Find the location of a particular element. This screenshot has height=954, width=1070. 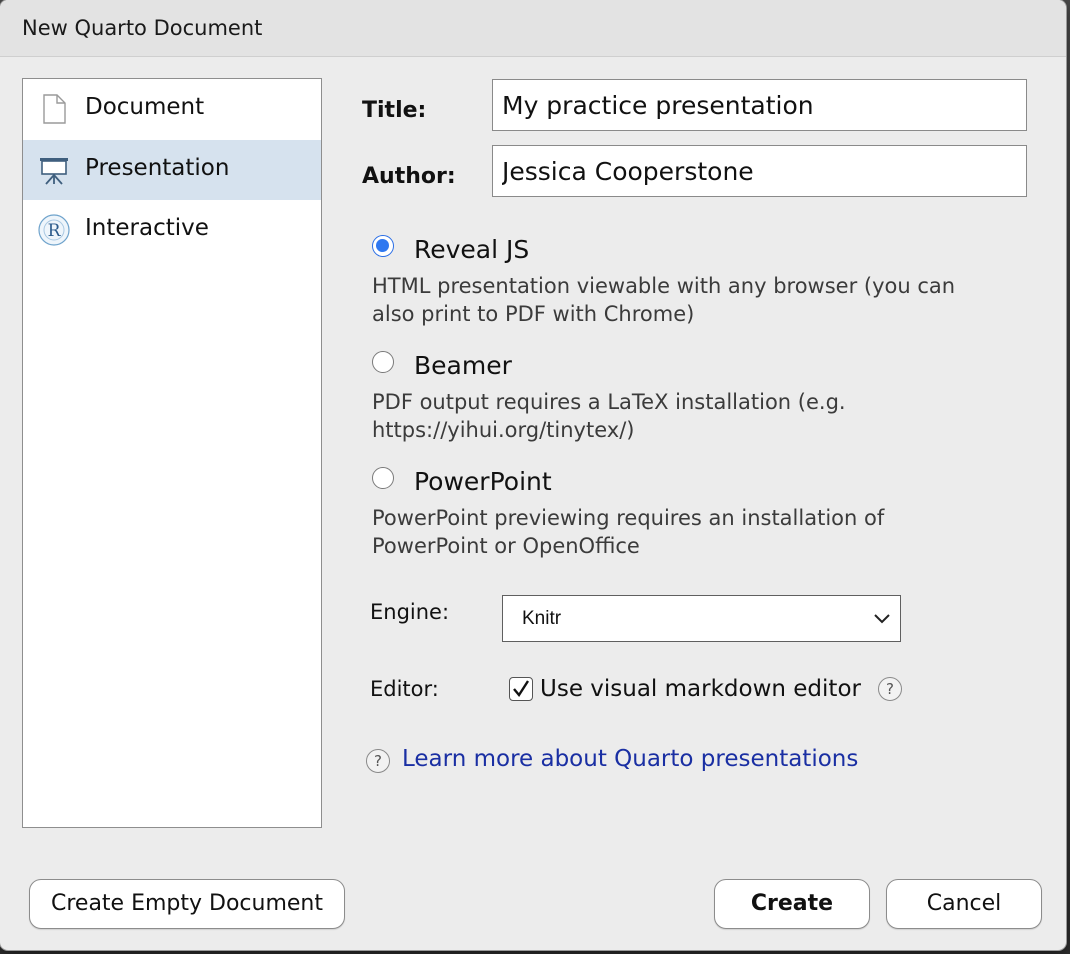

editor-label: Editor: is located at coordinates (404, 689).